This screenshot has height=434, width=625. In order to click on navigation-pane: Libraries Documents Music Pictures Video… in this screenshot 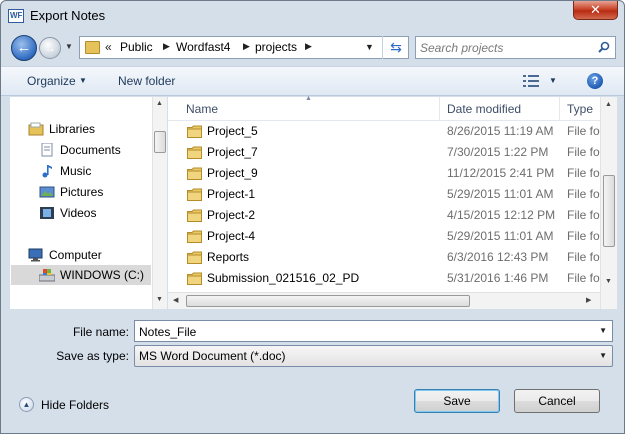, I will do `click(88, 203)`.